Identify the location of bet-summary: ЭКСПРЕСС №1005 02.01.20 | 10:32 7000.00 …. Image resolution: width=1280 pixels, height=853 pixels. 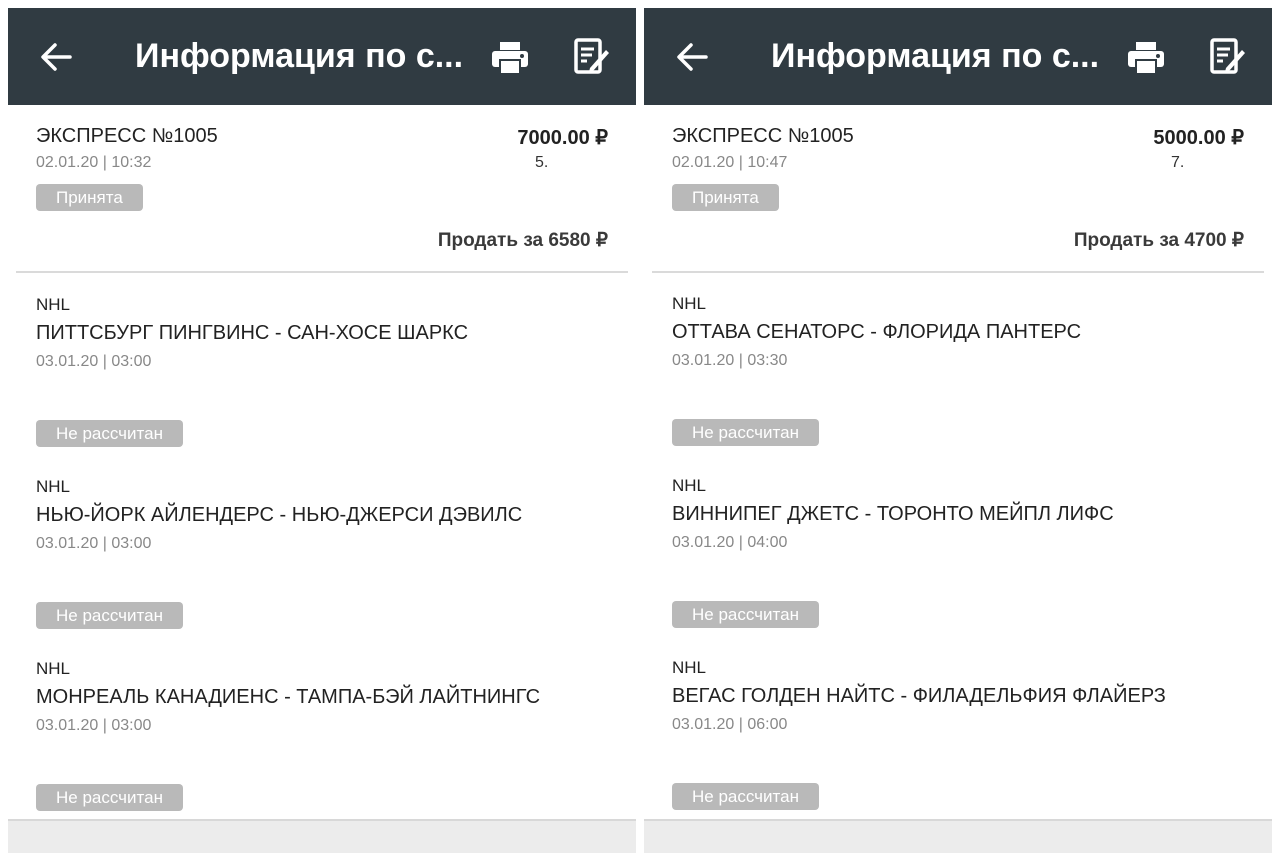
(322, 189).